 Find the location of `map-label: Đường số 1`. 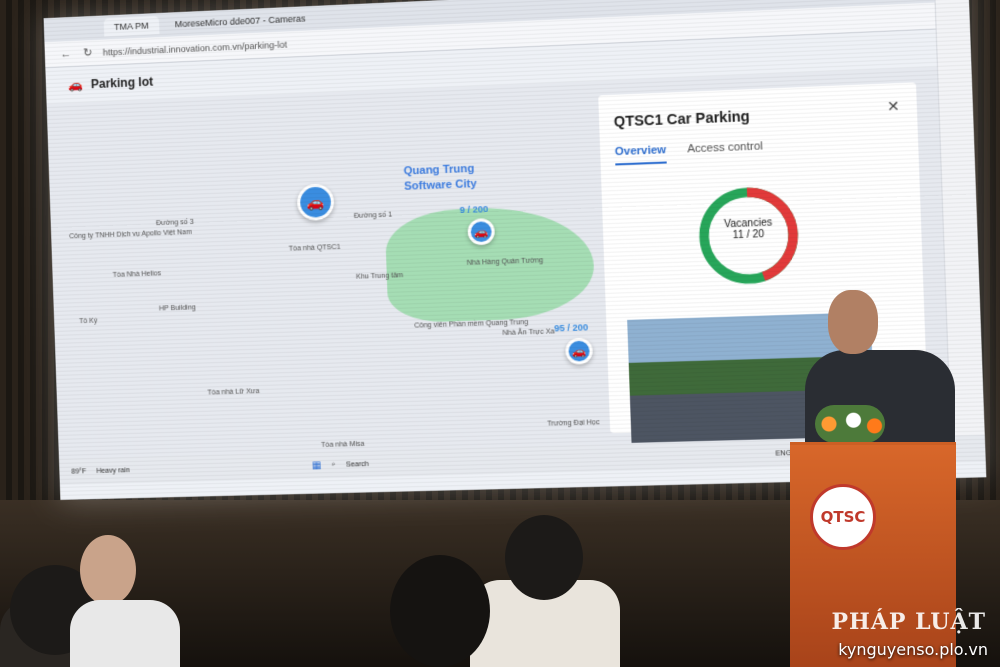

map-label: Đường số 1 is located at coordinates (373, 216).